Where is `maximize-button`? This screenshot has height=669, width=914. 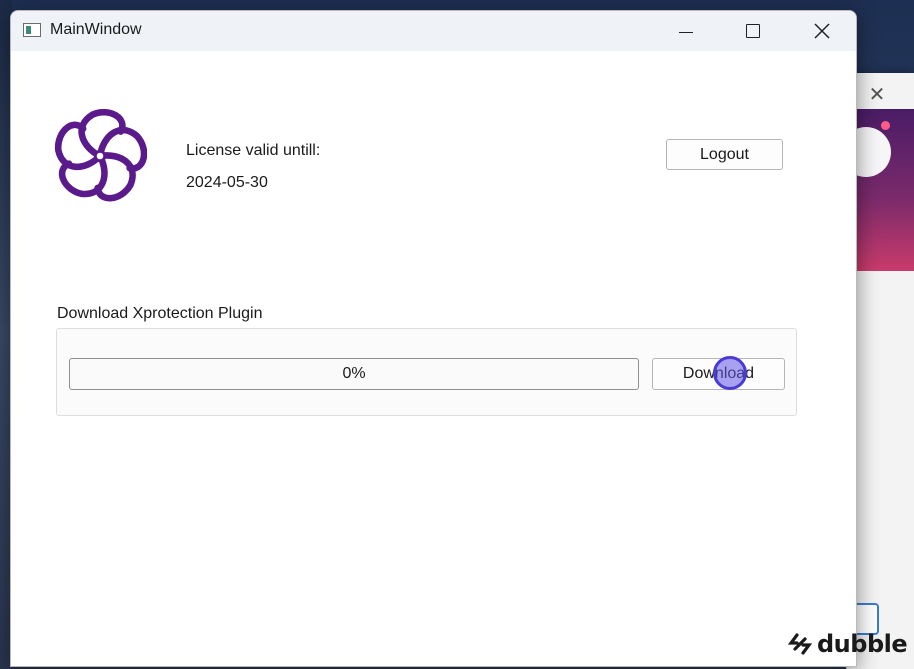
maximize-button is located at coordinates (753, 31).